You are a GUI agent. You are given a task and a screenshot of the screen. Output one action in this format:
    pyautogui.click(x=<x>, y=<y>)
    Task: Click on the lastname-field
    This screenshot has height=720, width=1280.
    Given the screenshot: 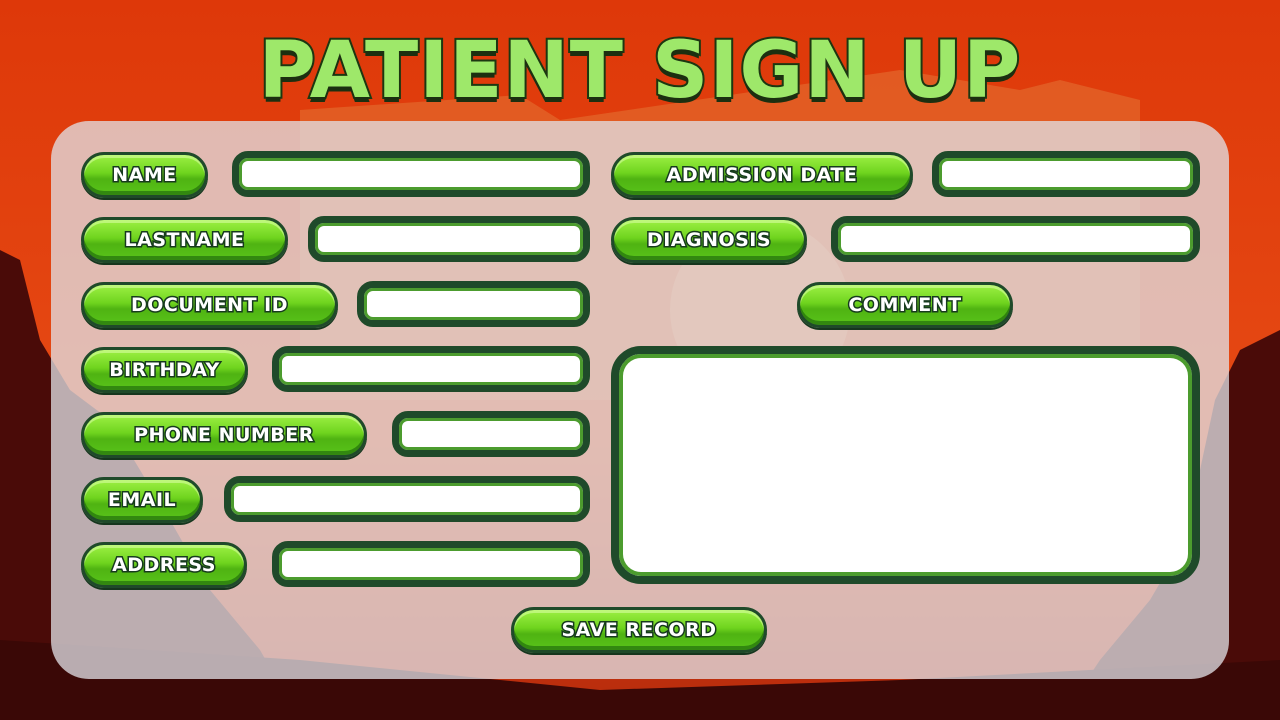 What is the action you would take?
    pyautogui.click(x=449, y=239)
    